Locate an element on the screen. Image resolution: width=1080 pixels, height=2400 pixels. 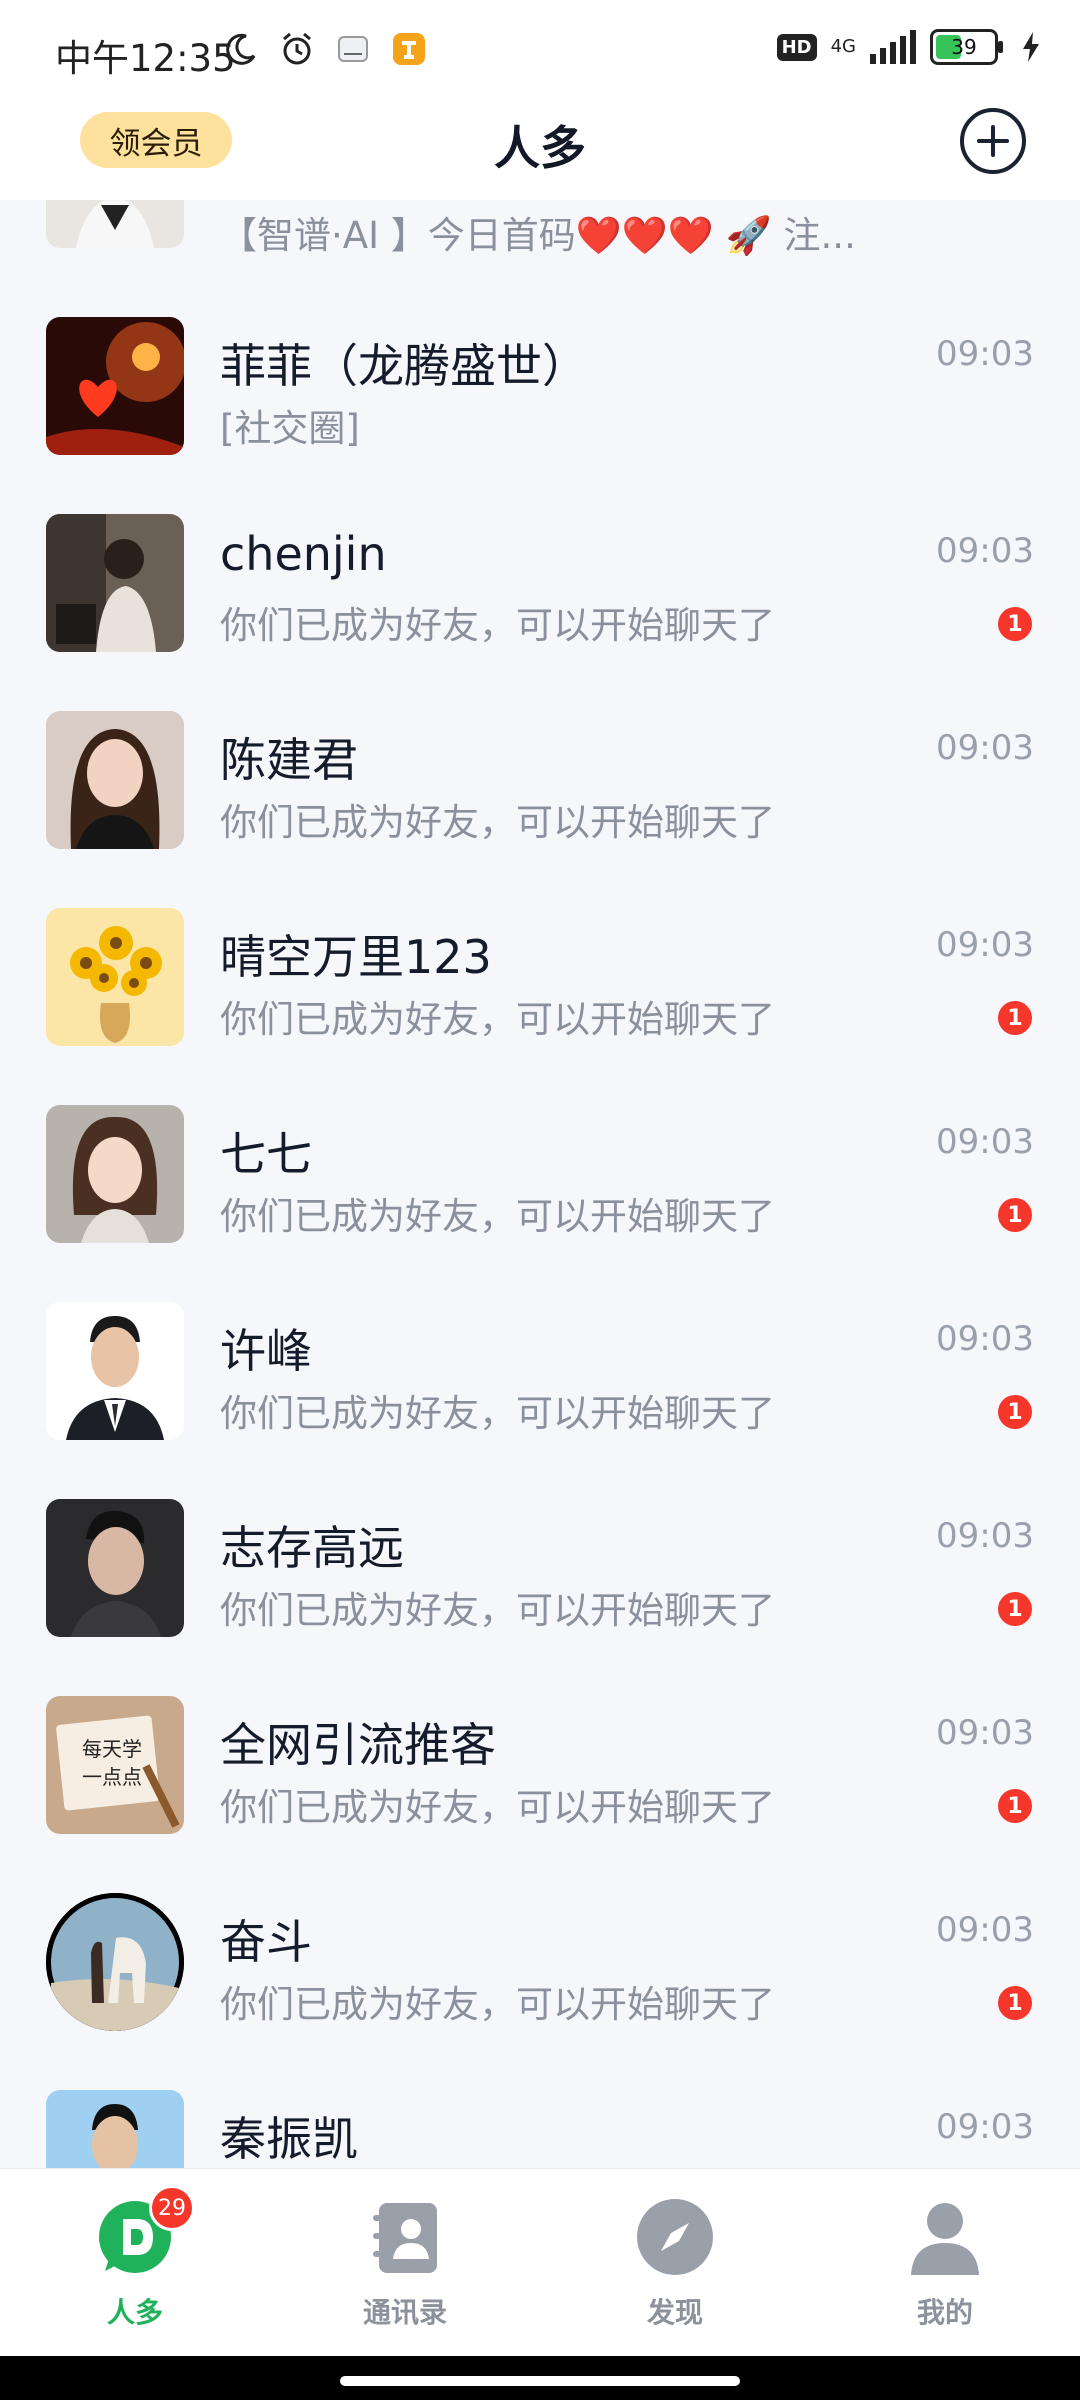
avatar: 每天学 一点点 is located at coordinates (115, 1765).